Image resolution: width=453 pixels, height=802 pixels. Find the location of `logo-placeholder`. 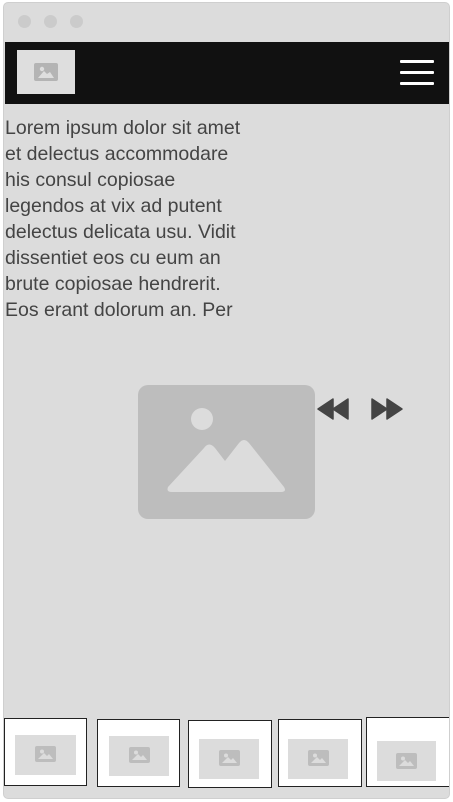

logo-placeholder is located at coordinates (46, 72).